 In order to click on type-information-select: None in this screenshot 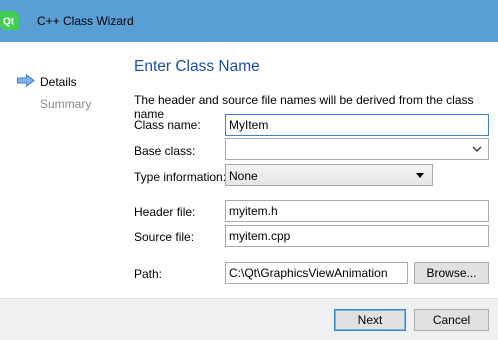, I will do `click(329, 175)`.